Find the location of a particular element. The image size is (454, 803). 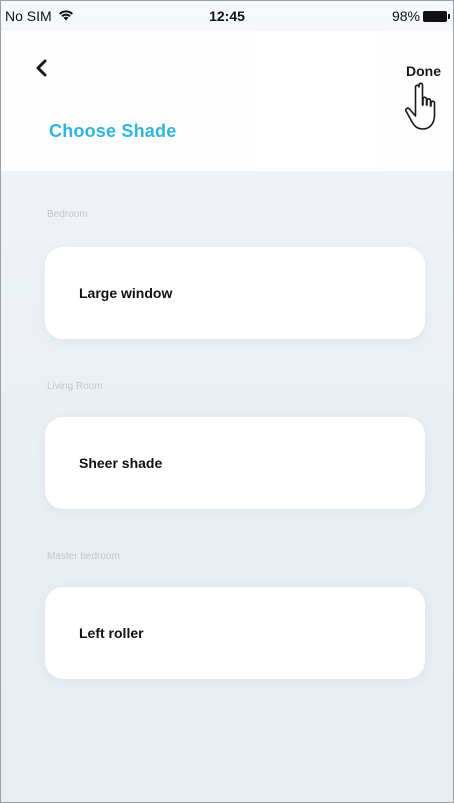

shade-item-left-roller: Left roller is located at coordinates (235, 633).